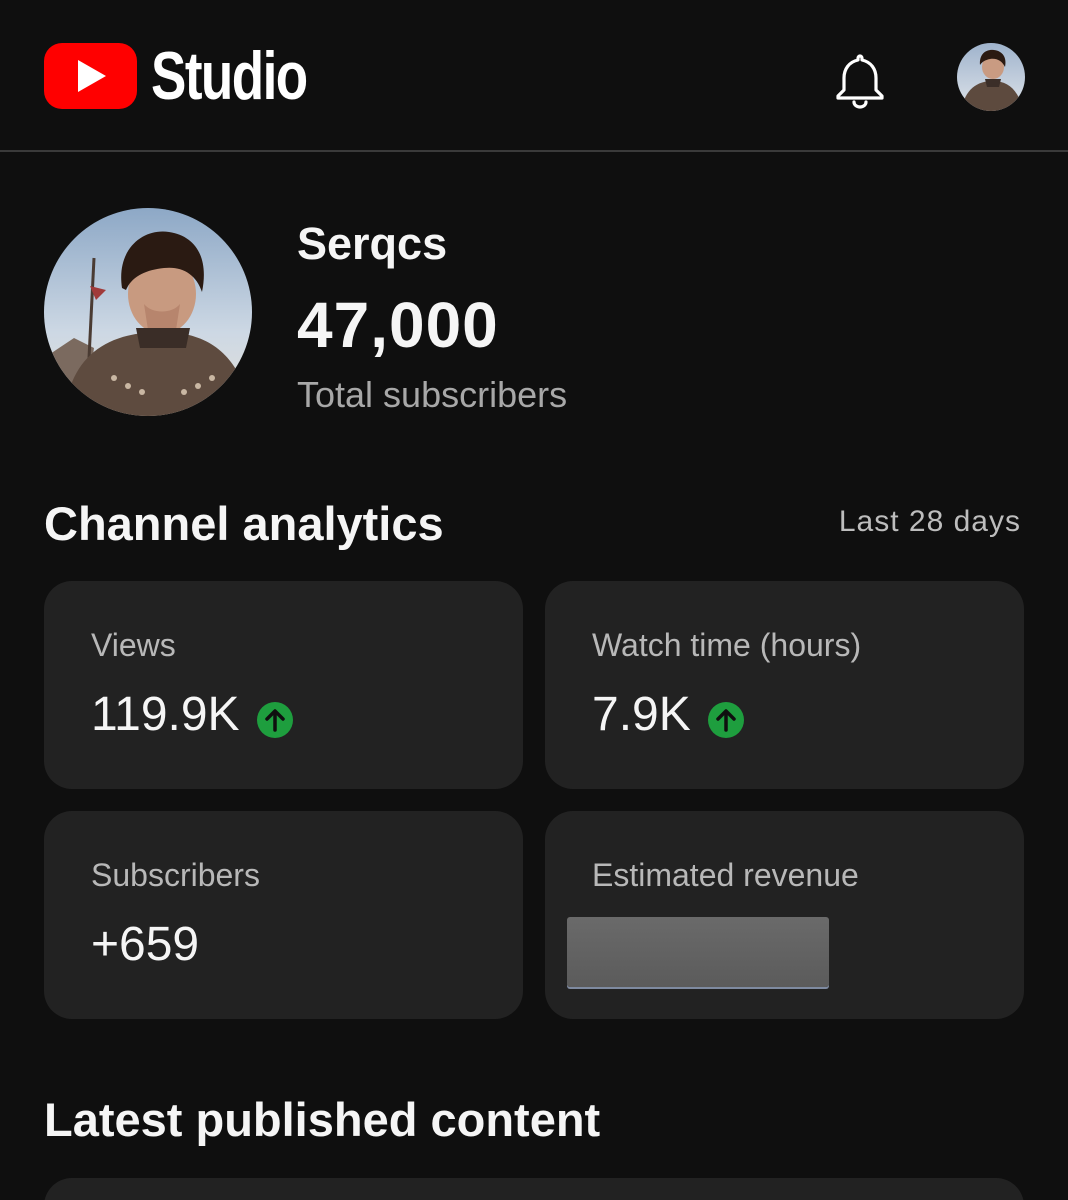 This screenshot has height=1200, width=1068. I want to click on studio-logo: Studio, so click(197, 76).